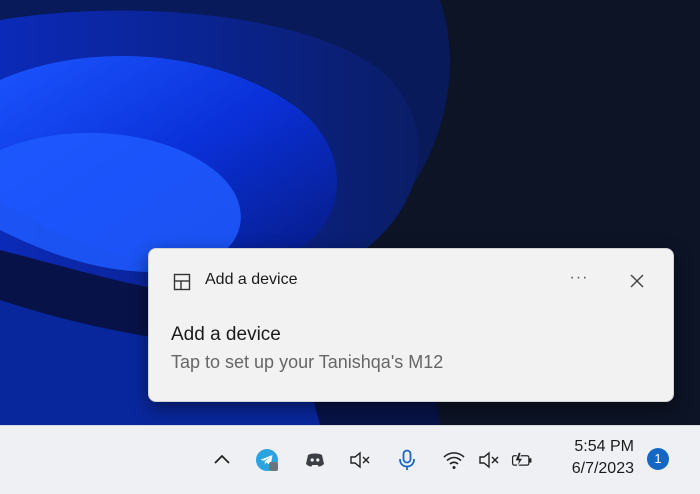 Image resolution: width=700 pixels, height=494 pixels. Describe the element at coordinates (454, 460) in the screenshot. I see `wifi-icon` at that location.